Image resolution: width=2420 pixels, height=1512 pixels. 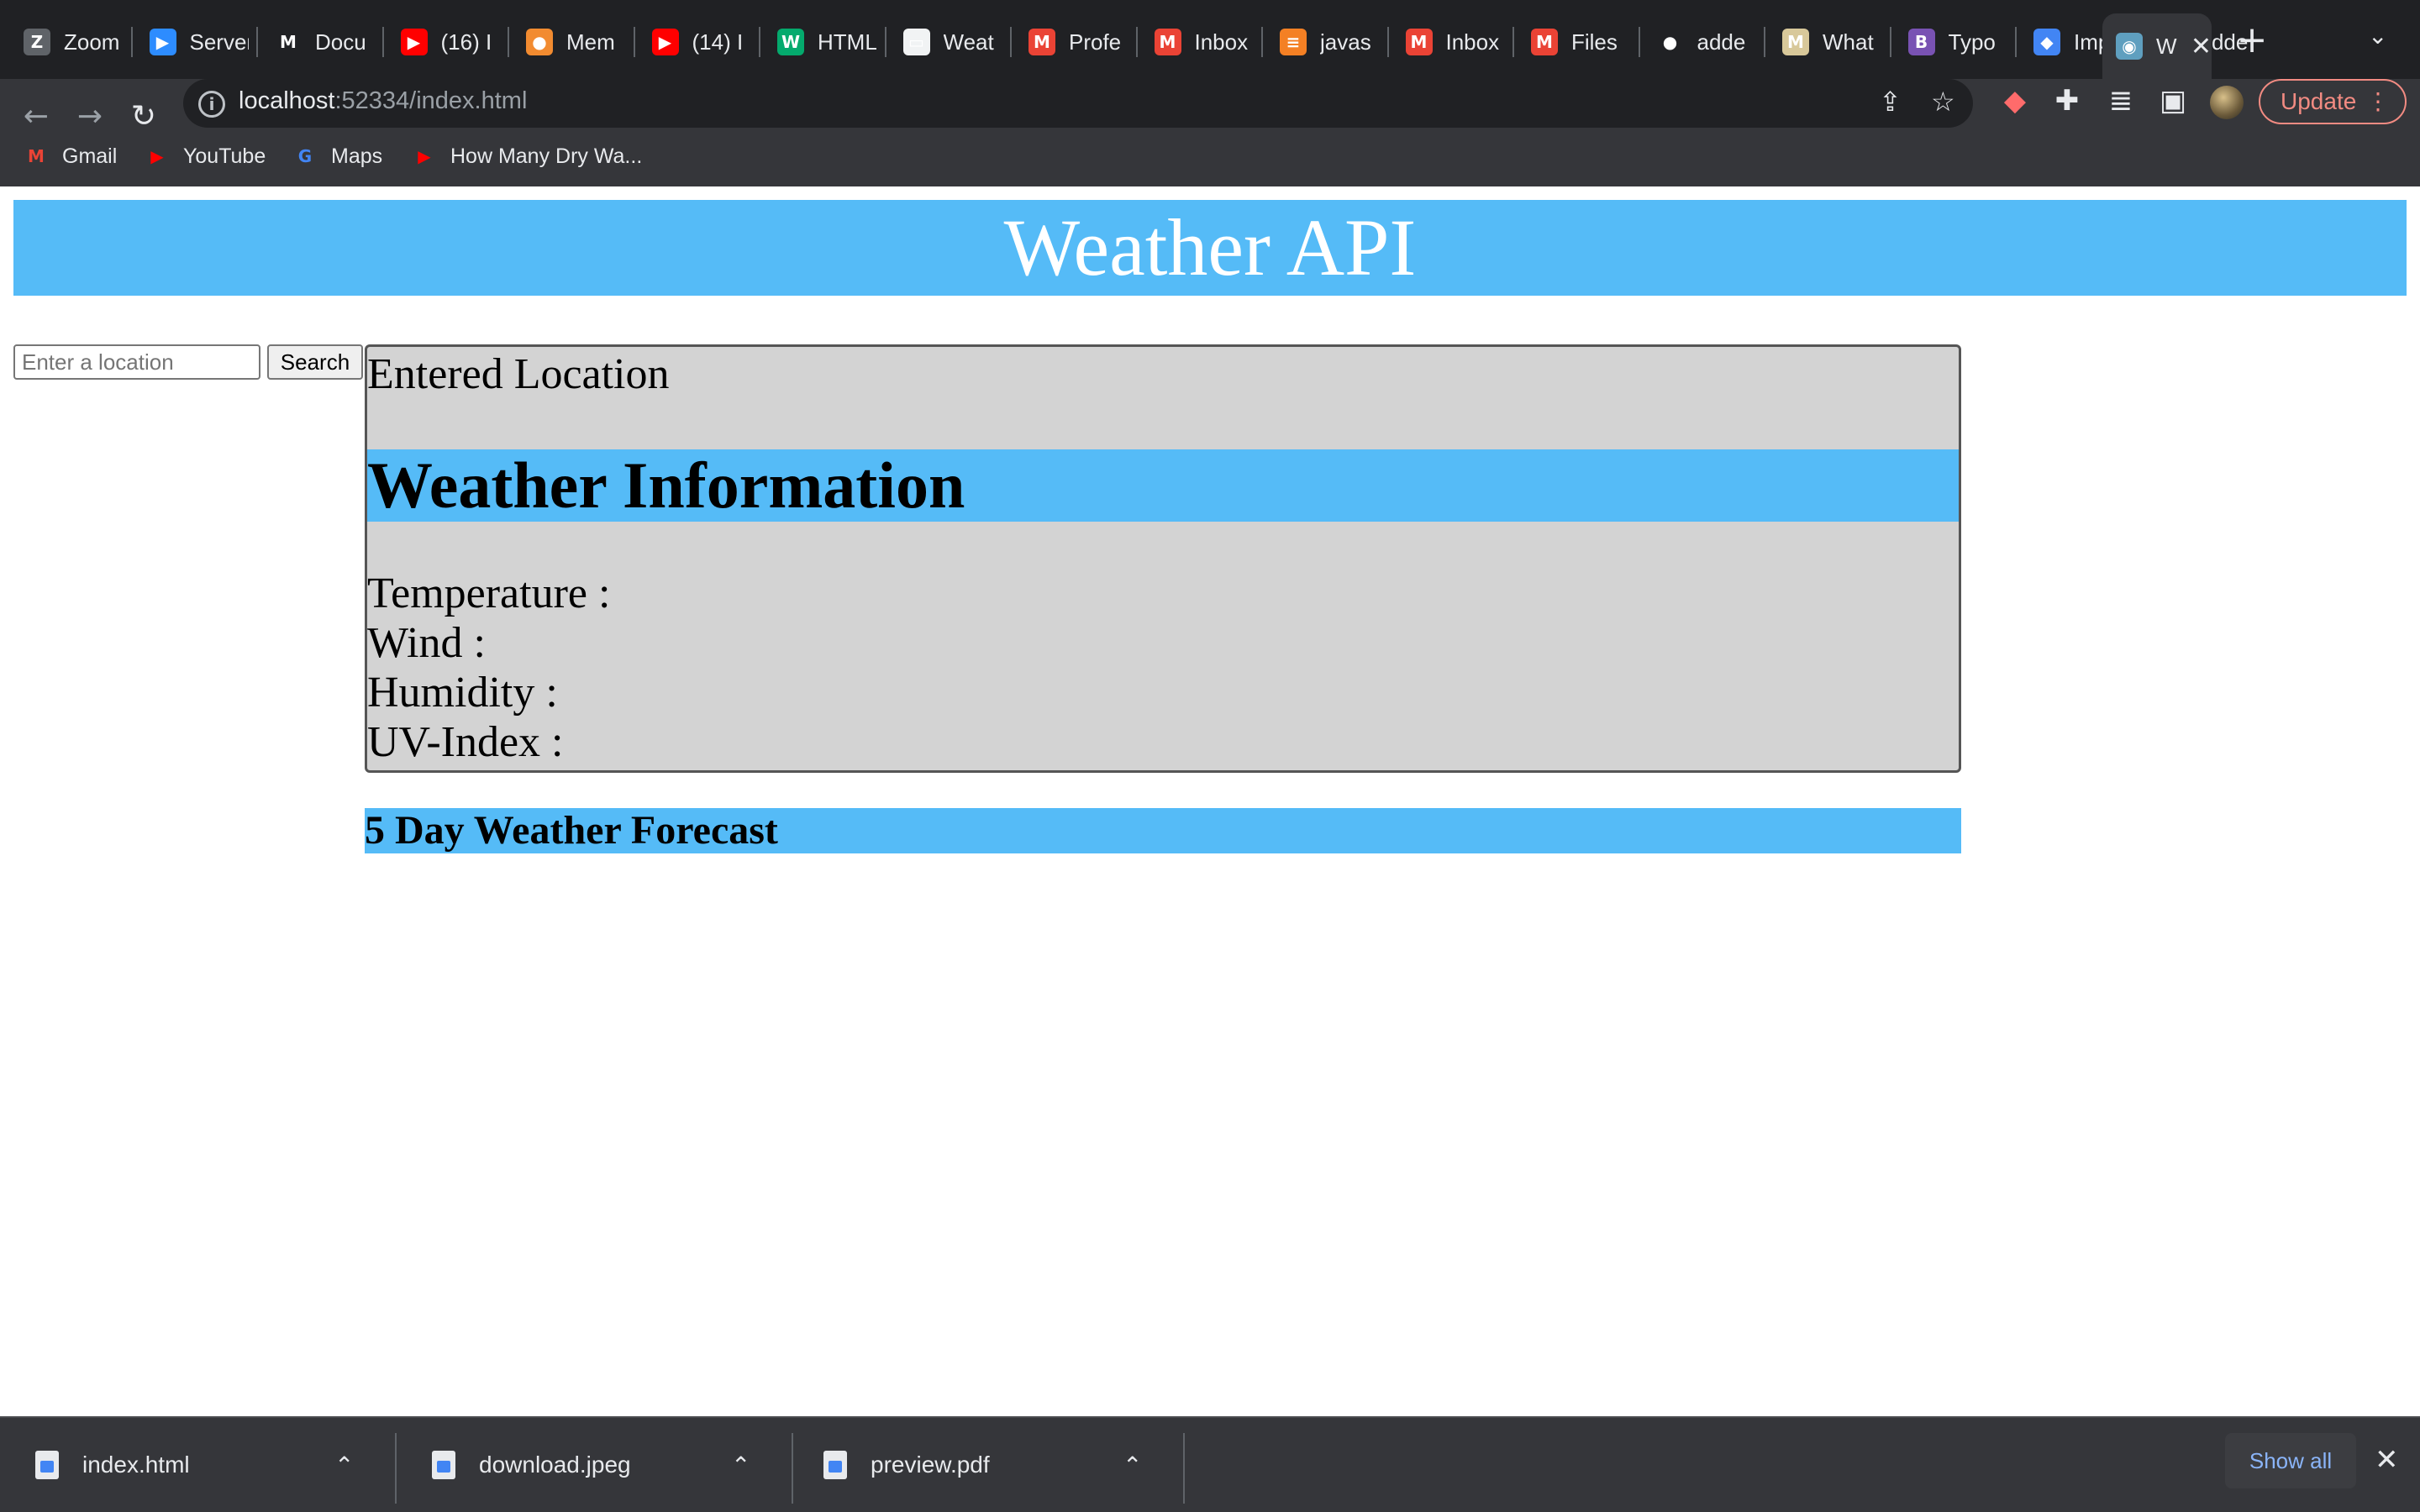 I want to click on bookmark-item: ▶ YouTube, so click(x=206, y=156).